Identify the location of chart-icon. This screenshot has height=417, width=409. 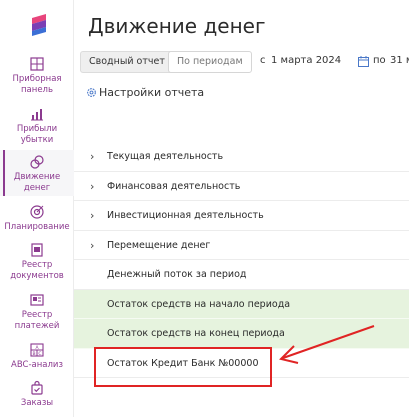
(37, 115).